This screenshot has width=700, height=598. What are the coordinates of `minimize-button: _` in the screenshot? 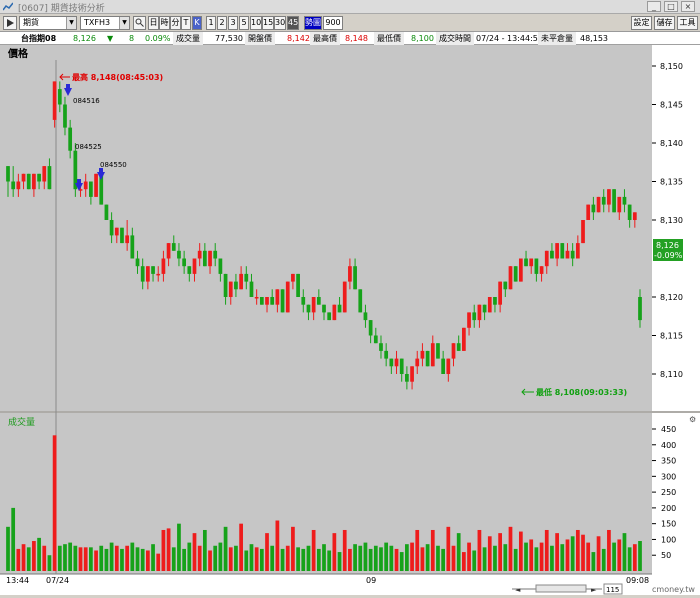 It's located at (654, 6).